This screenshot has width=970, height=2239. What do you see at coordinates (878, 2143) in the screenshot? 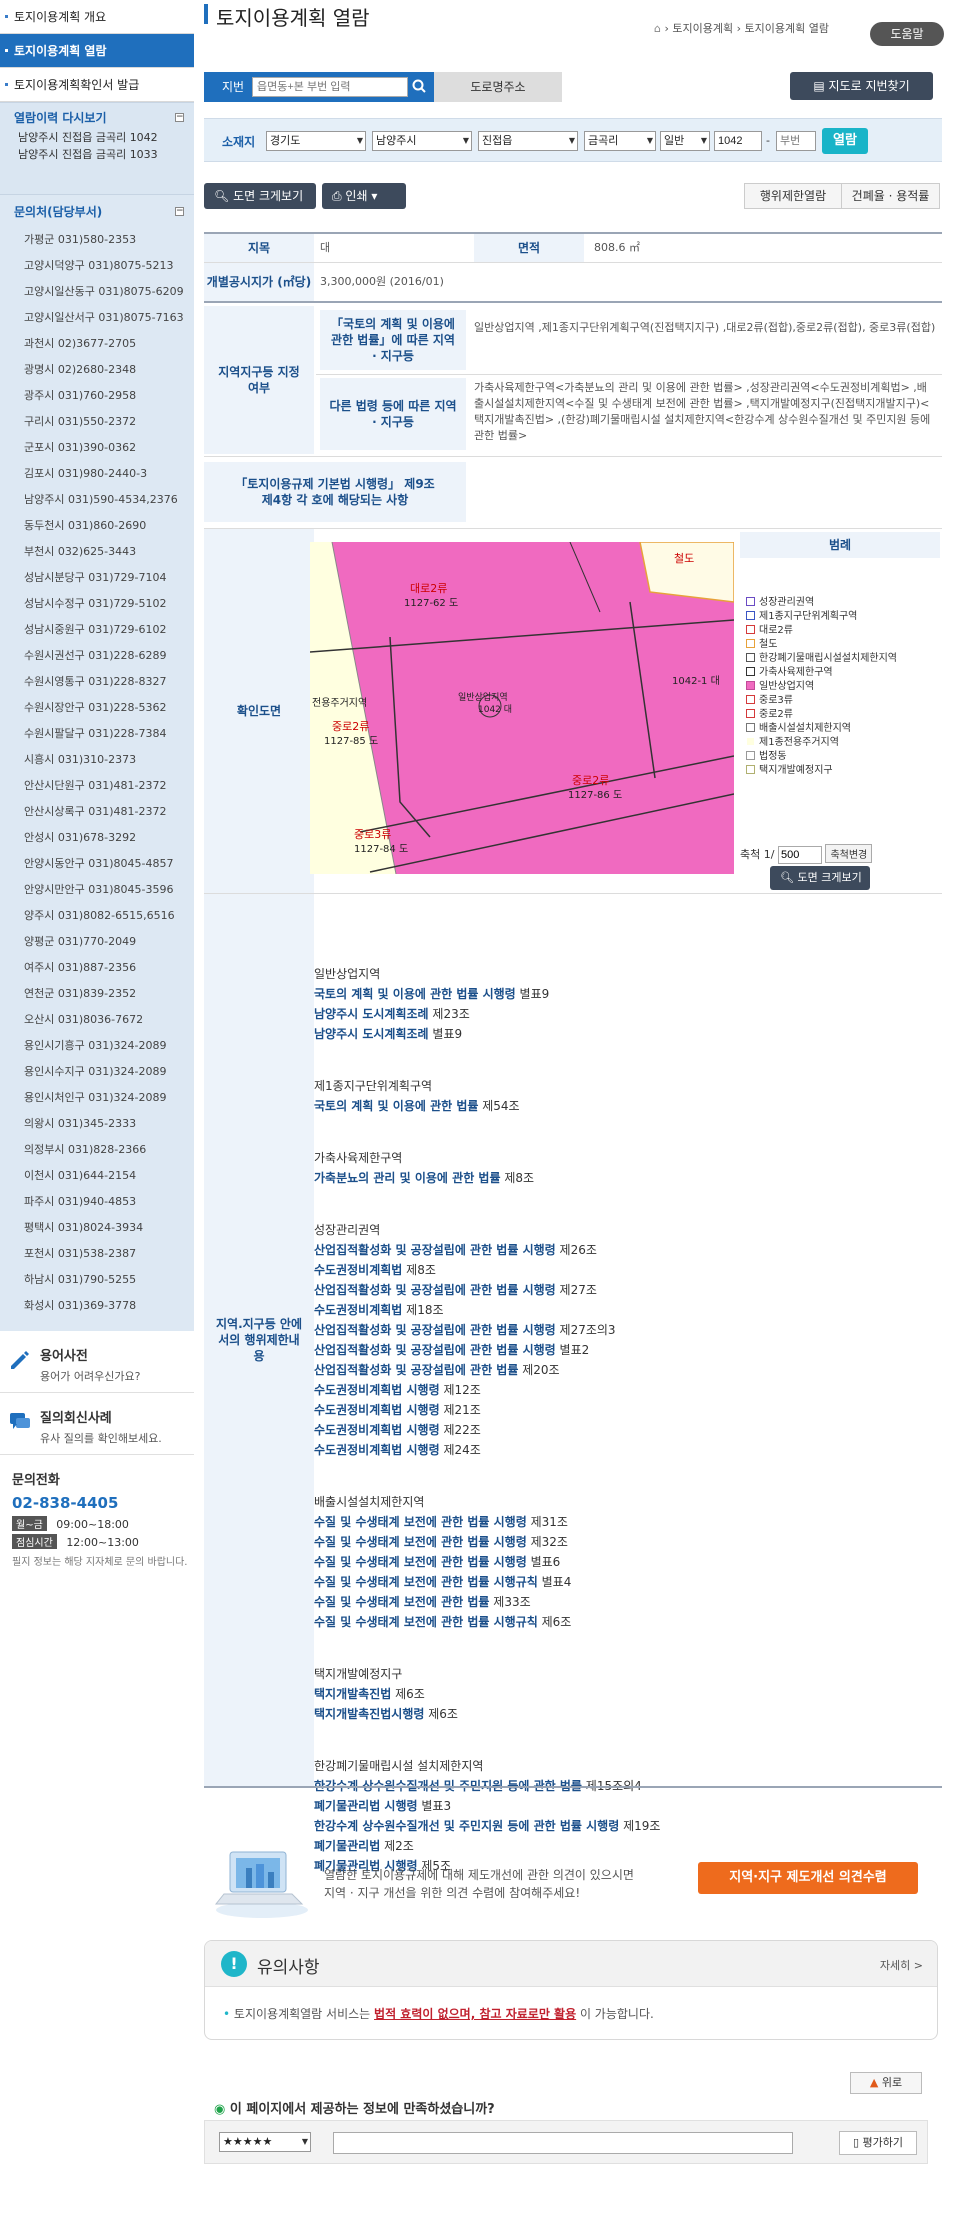
I see `submit-rating-button: ▯ 평가하기` at bounding box center [878, 2143].